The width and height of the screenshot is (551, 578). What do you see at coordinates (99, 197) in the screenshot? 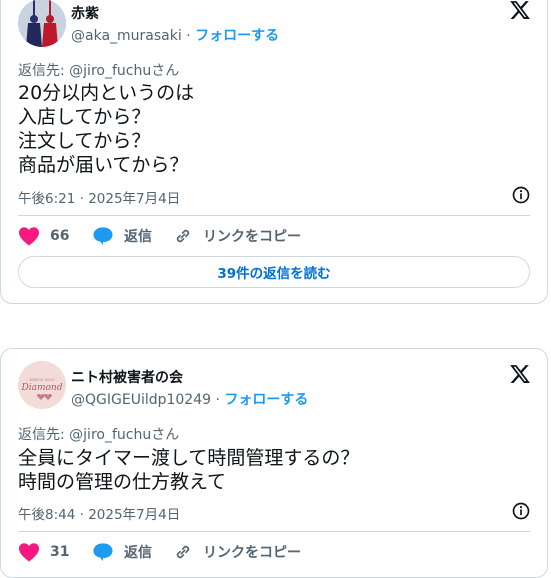
I see `timestamp: 午後6:21 · 2025年7月4日` at bounding box center [99, 197].